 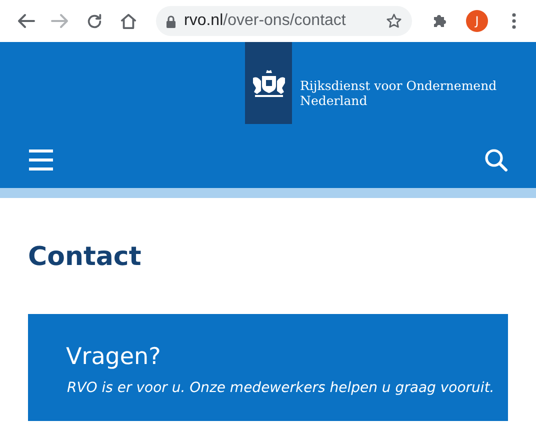 I want to click on search-button, so click(x=496, y=160).